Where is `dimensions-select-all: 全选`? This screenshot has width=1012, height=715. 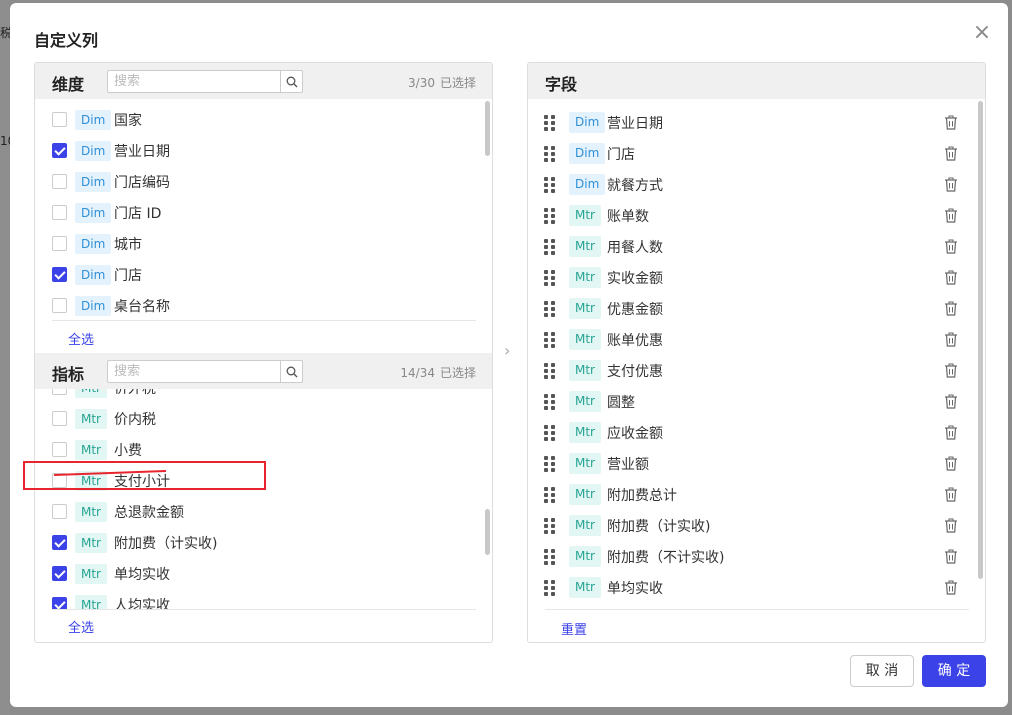 dimensions-select-all: 全选 is located at coordinates (81, 338).